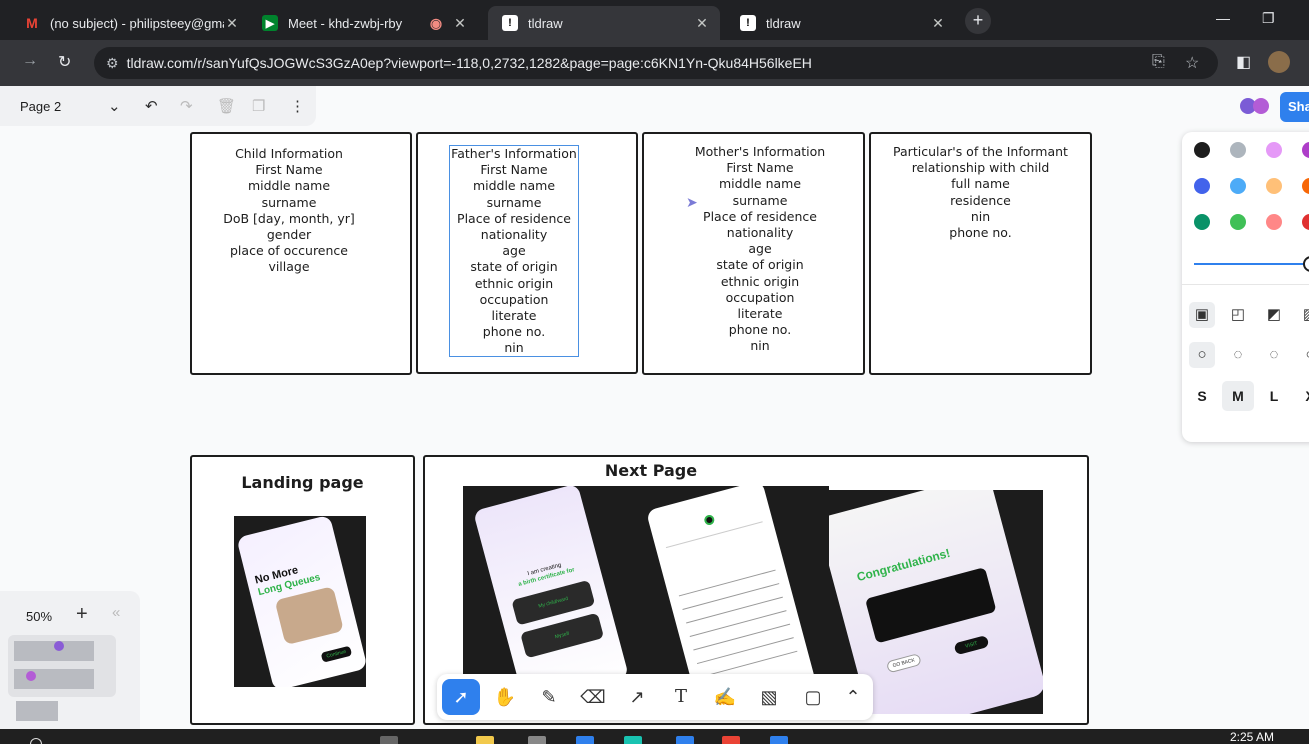 This screenshot has width=1309, height=744. I want to click on fill-semi-icon: ◰, so click(1238, 315).